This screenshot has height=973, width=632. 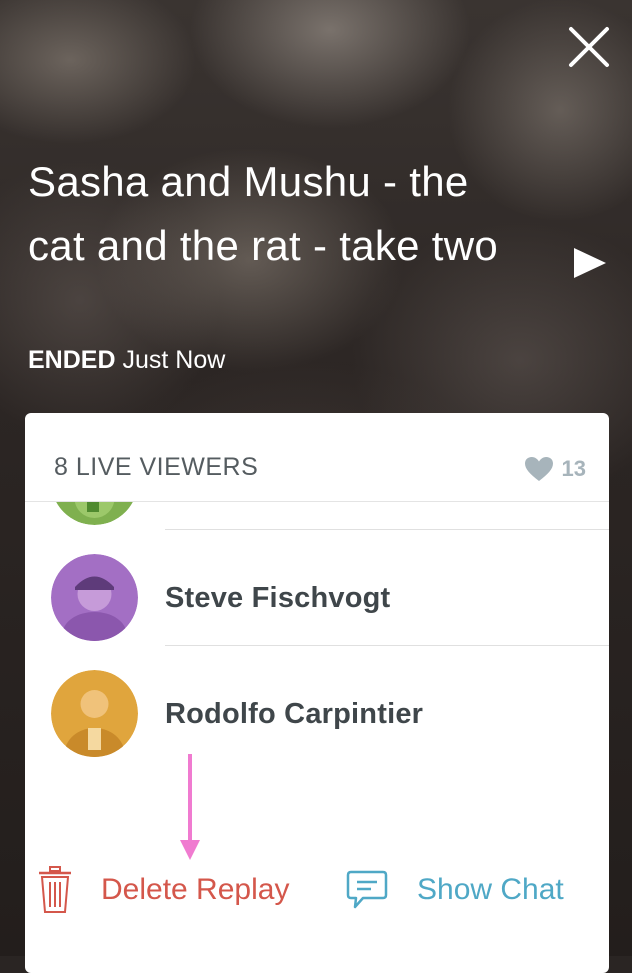 I want to click on show-chat-label: Show Chat, so click(x=490, y=889).